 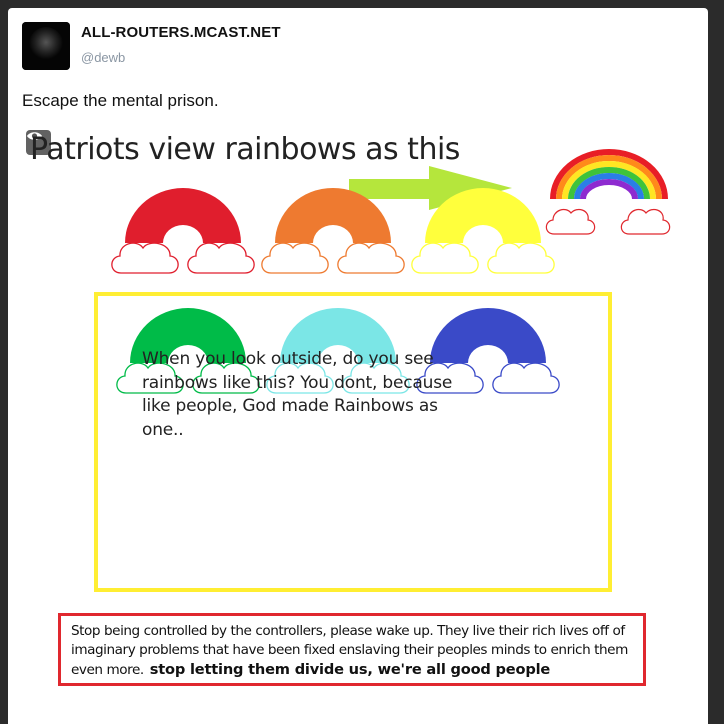 I want to click on avatar, so click(x=46, y=46).